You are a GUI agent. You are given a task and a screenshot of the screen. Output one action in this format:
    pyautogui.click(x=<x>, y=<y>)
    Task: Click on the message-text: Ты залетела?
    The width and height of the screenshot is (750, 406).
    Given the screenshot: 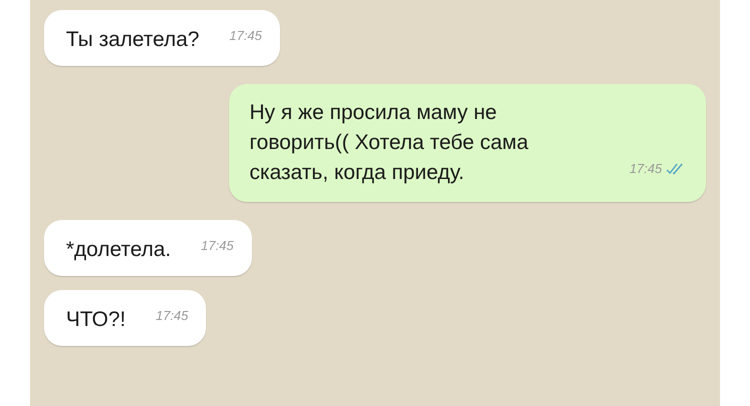 What is the action you would take?
    pyautogui.click(x=133, y=40)
    